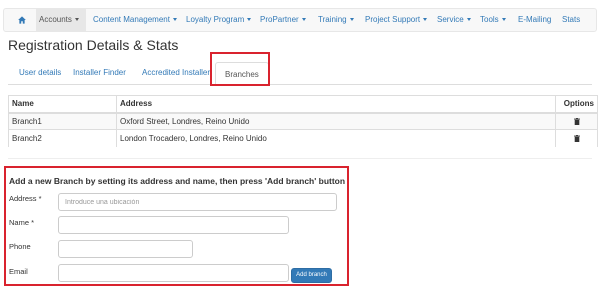 This screenshot has height=287, width=600. I want to click on tab-accredited-installer: Accredited Installer, so click(176, 72).